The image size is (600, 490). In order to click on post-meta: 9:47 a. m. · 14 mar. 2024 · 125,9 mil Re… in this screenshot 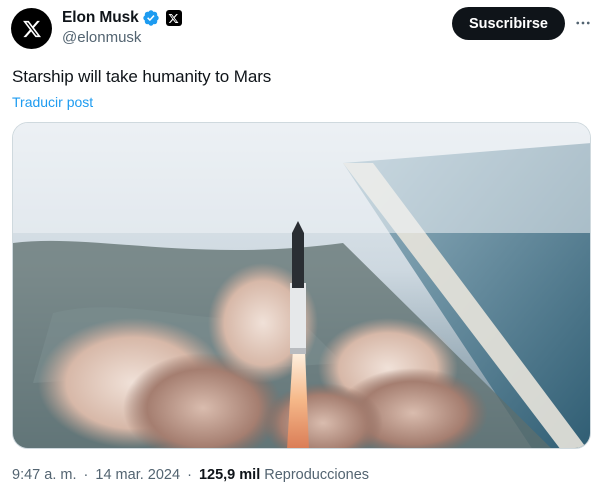, I will do `click(190, 475)`.